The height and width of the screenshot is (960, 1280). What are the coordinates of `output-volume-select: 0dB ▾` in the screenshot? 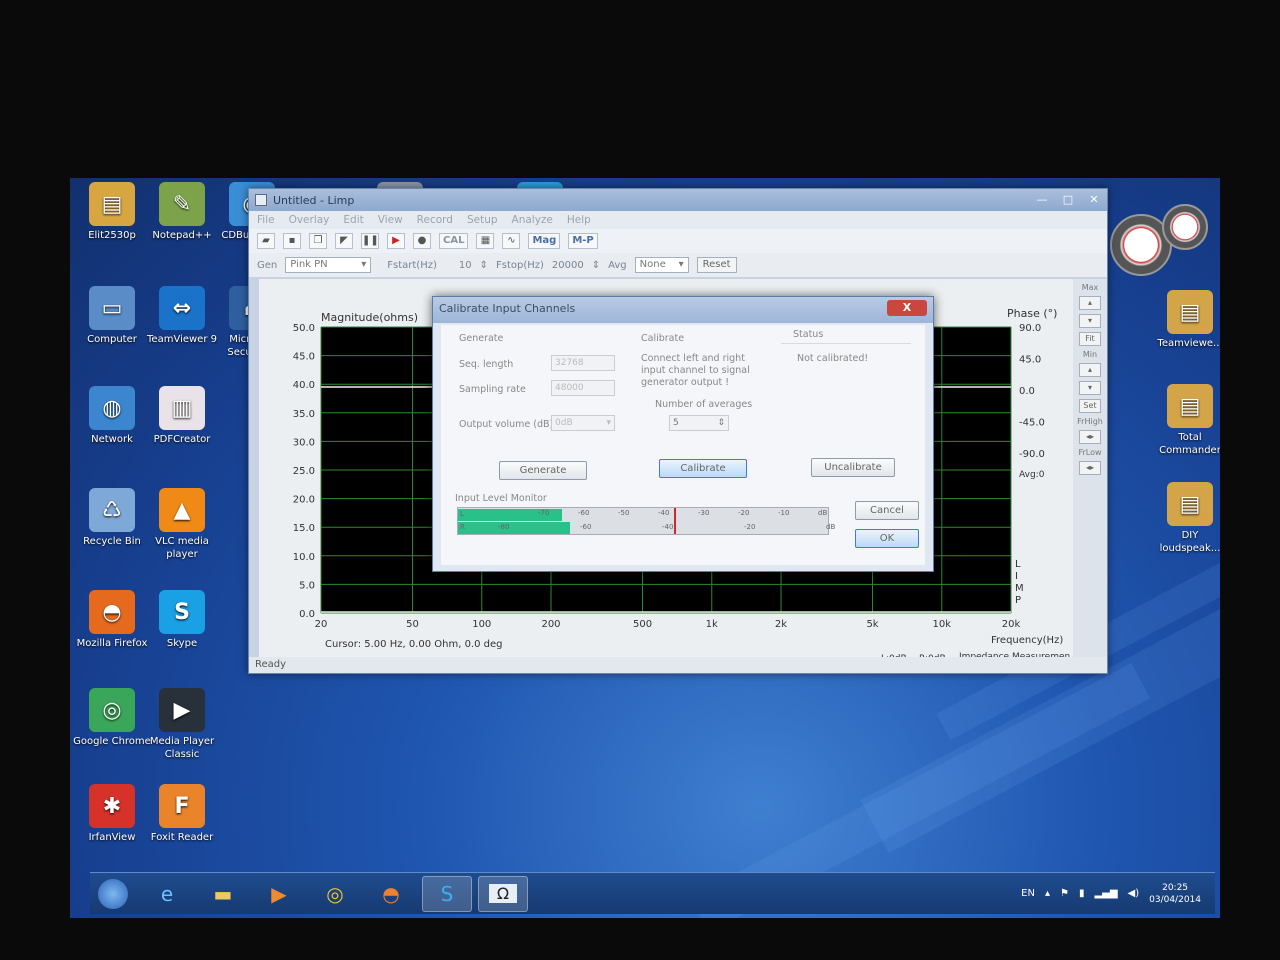 It's located at (583, 423).